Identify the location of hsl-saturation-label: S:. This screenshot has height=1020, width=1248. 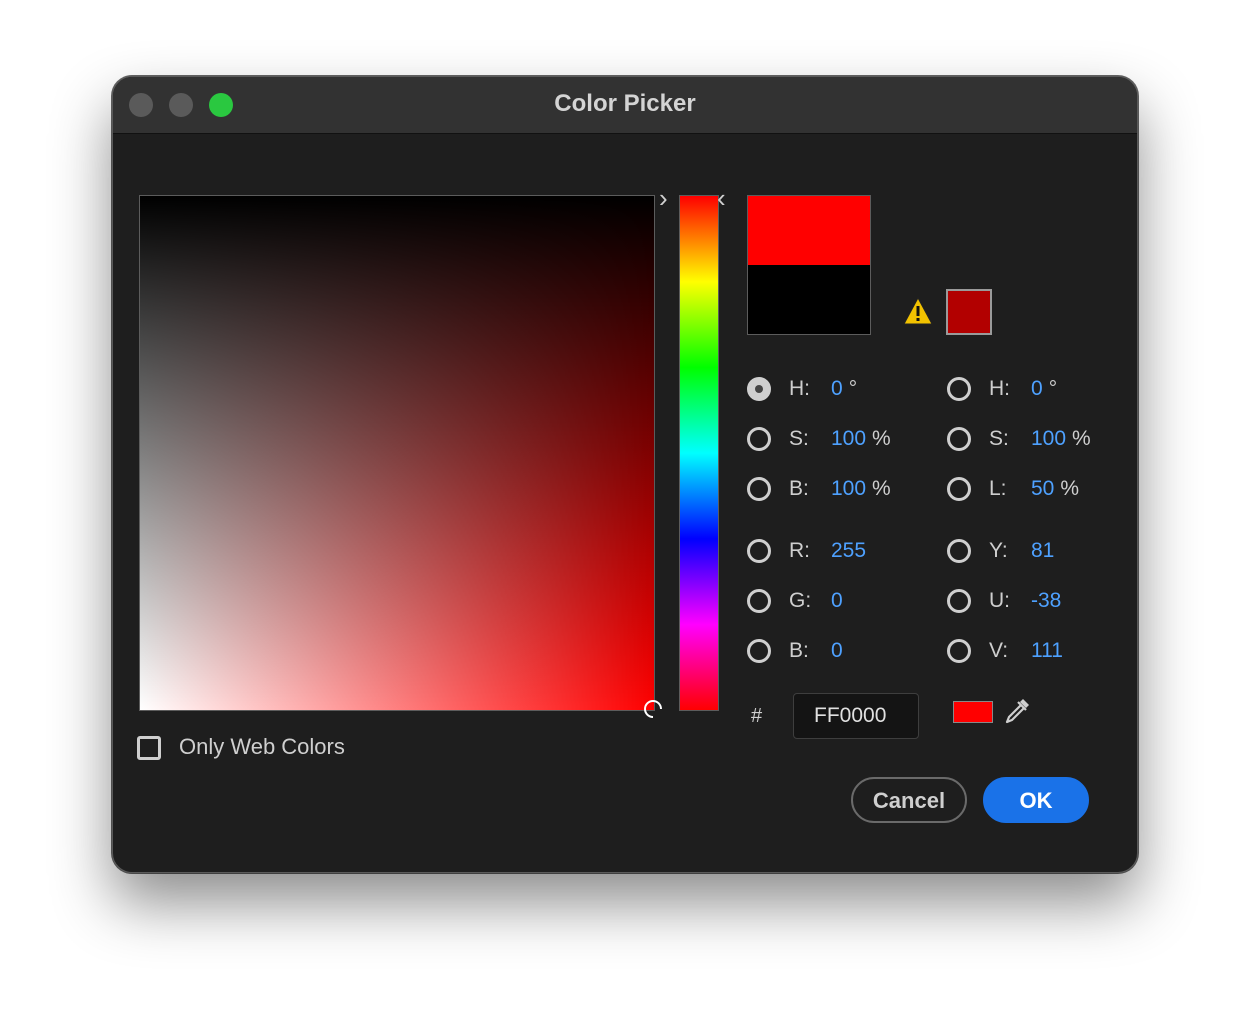
(999, 438).